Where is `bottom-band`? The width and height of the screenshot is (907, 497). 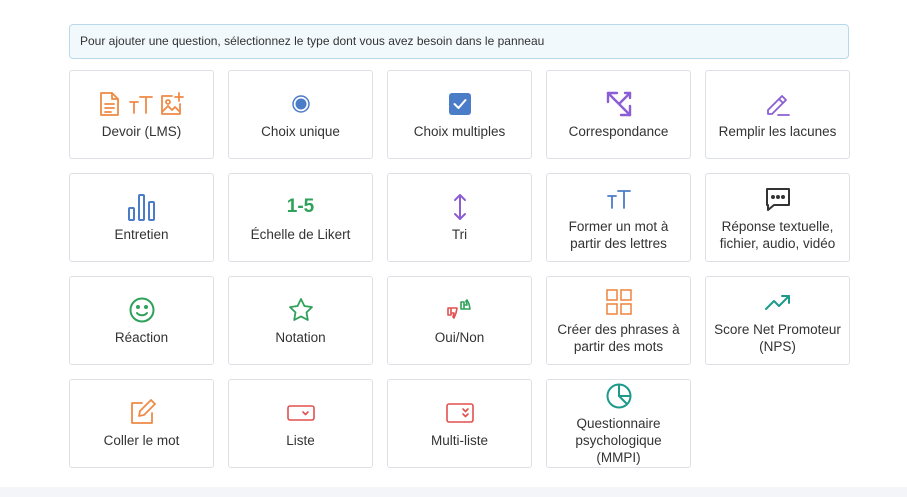 bottom-band is located at coordinates (453, 492).